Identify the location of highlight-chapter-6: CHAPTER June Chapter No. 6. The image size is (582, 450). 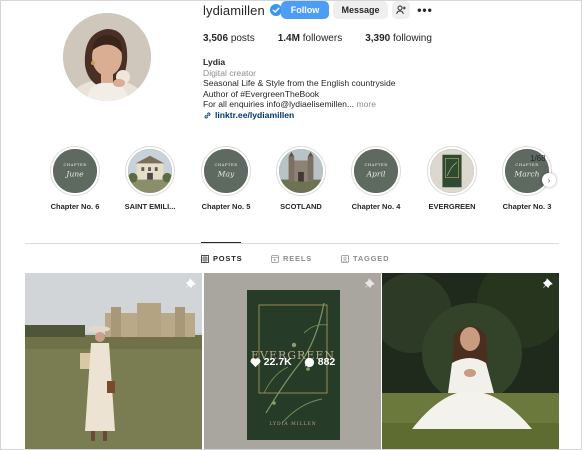
(75, 178).